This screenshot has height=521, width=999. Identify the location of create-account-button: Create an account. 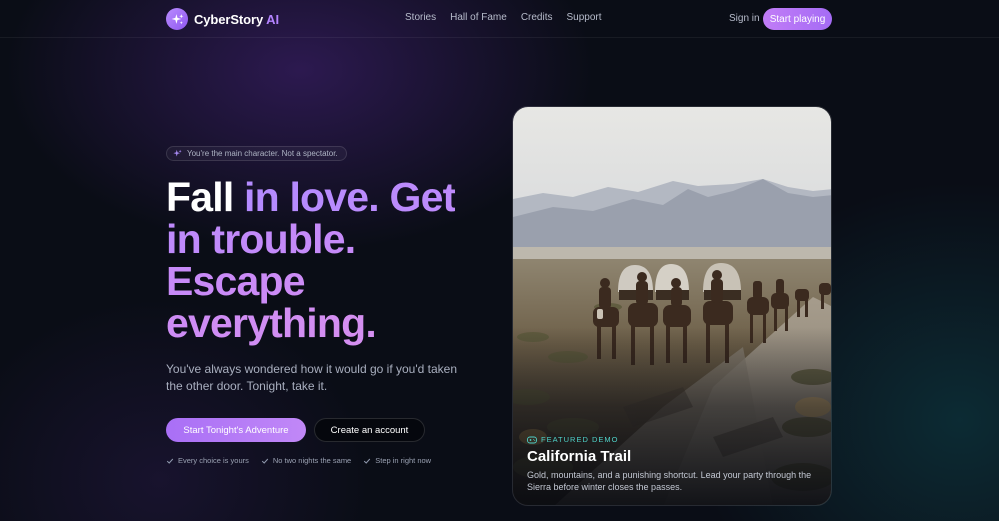
(369, 430).